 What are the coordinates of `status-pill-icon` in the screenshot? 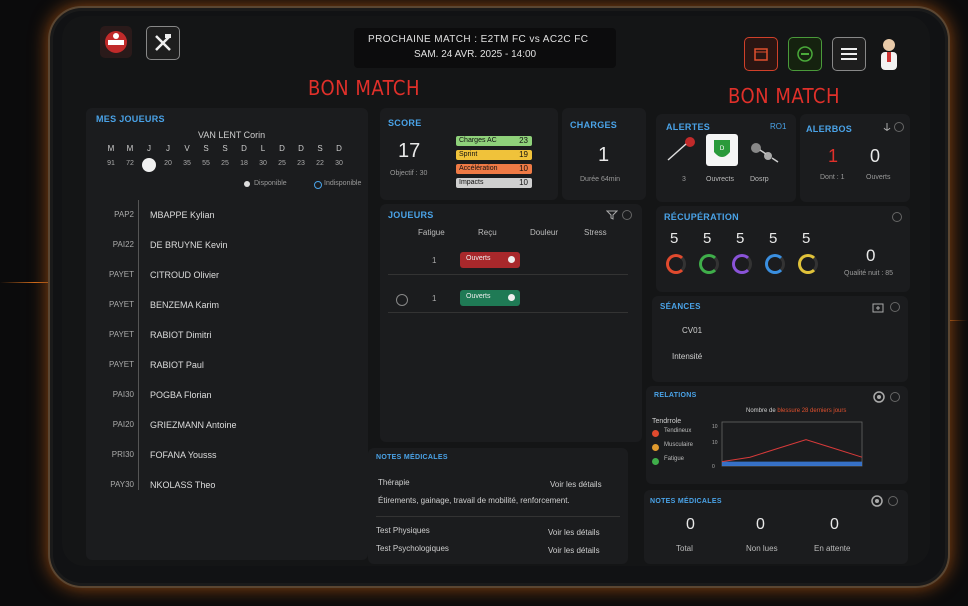 It's located at (511, 297).